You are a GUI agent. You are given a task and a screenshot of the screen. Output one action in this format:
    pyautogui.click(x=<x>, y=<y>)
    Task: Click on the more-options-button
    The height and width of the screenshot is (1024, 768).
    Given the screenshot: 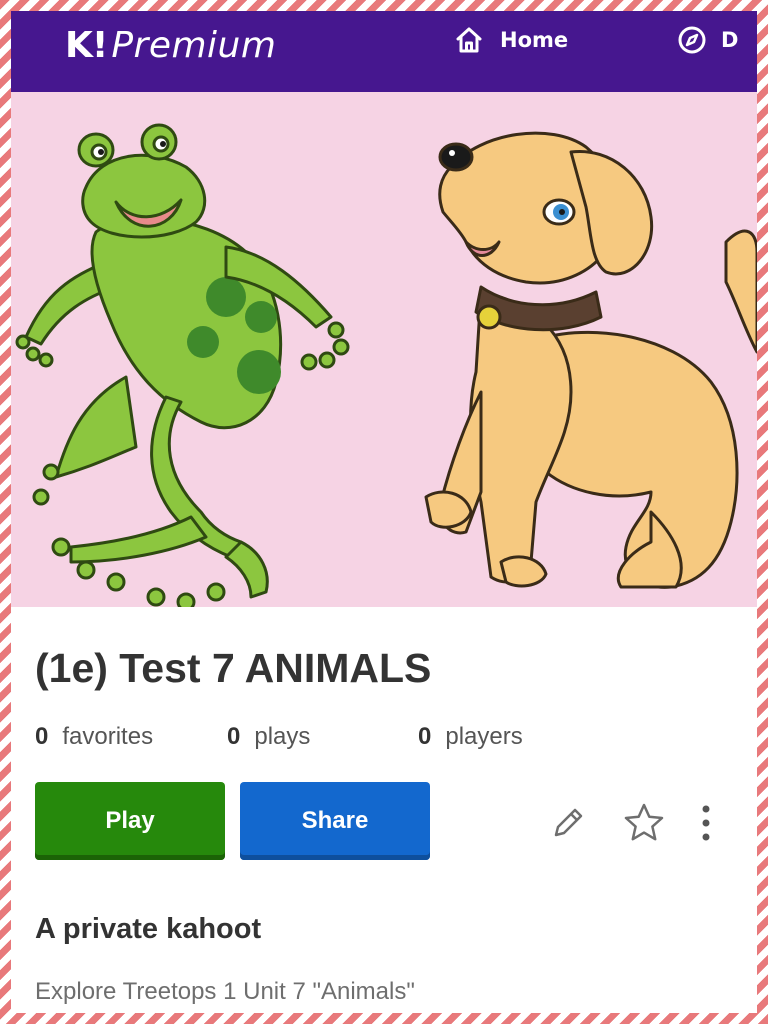 What is the action you would take?
    pyautogui.click(x=706, y=823)
    